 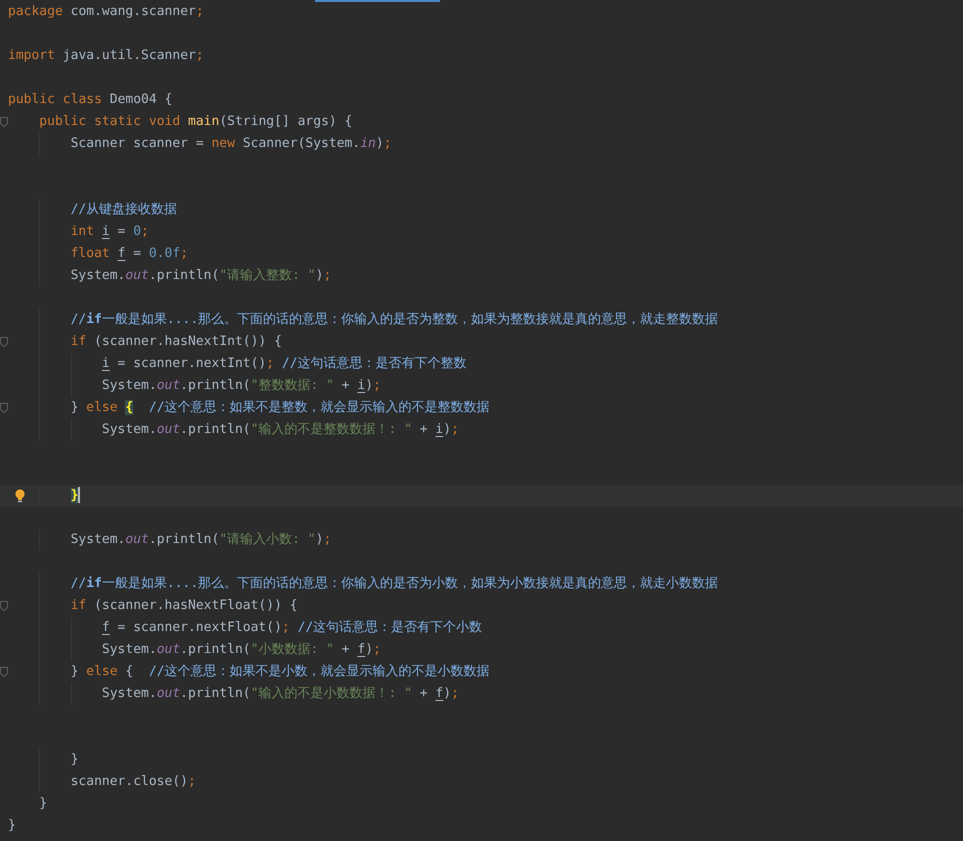 What do you see at coordinates (20, 496) in the screenshot?
I see `lightbulb-icon` at bounding box center [20, 496].